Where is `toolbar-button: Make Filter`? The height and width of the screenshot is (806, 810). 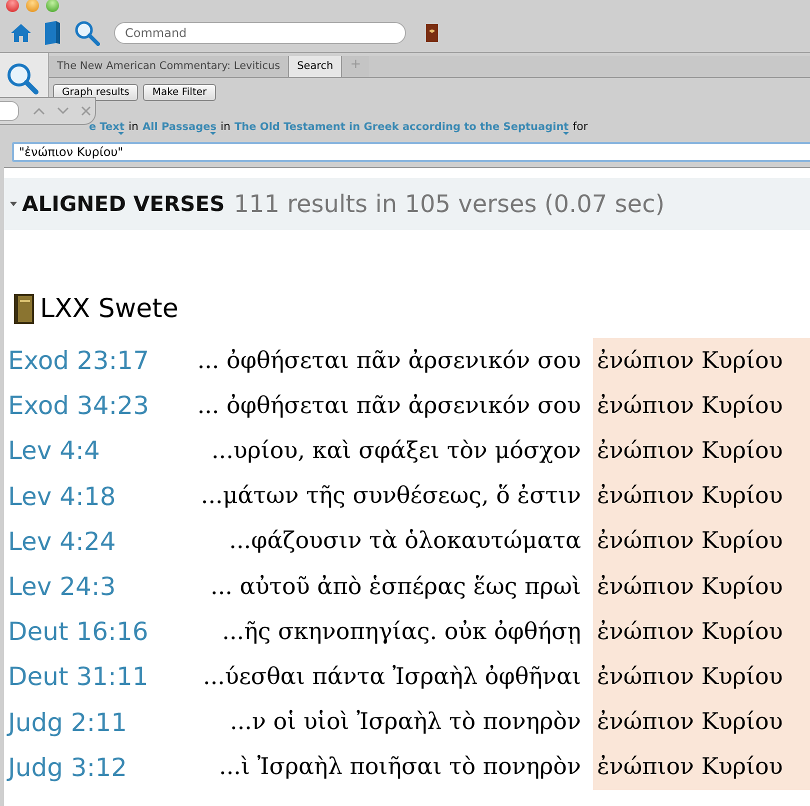 toolbar-button: Make Filter is located at coordinates (179, 92).